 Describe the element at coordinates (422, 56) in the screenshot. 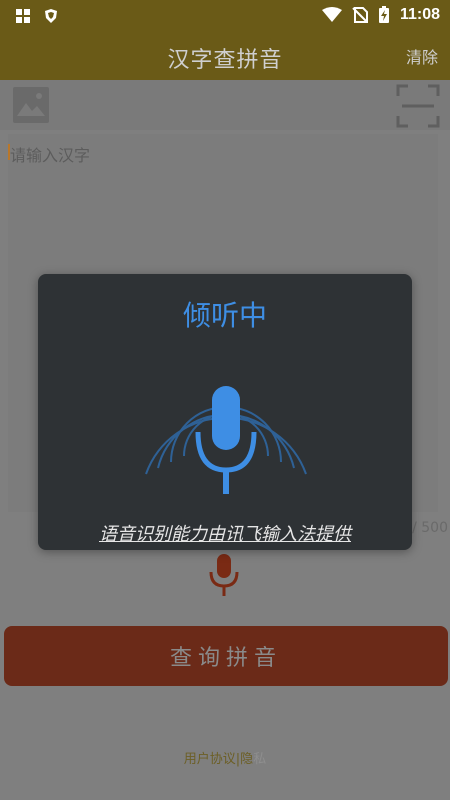

I see `clear-button: 清除` at that location.